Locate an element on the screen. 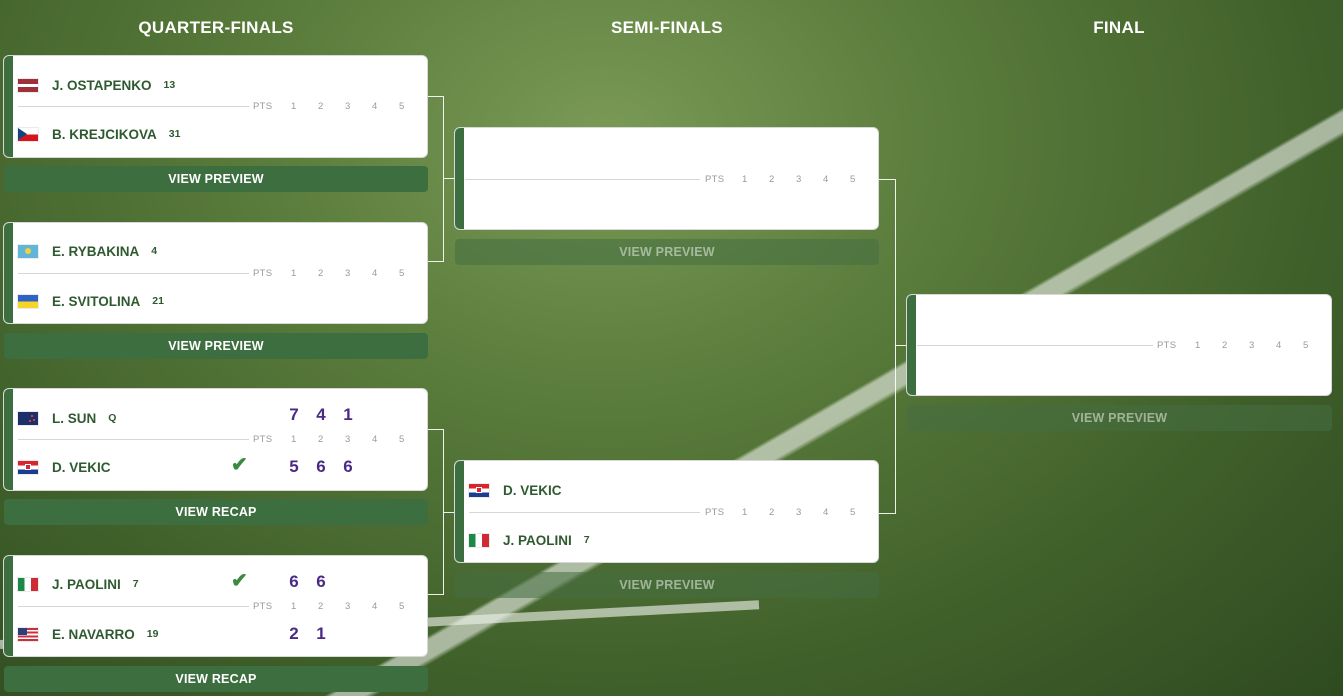 The image size is (1343, 696). player-row: L. SUN Q is located at coordinates (67, 418).